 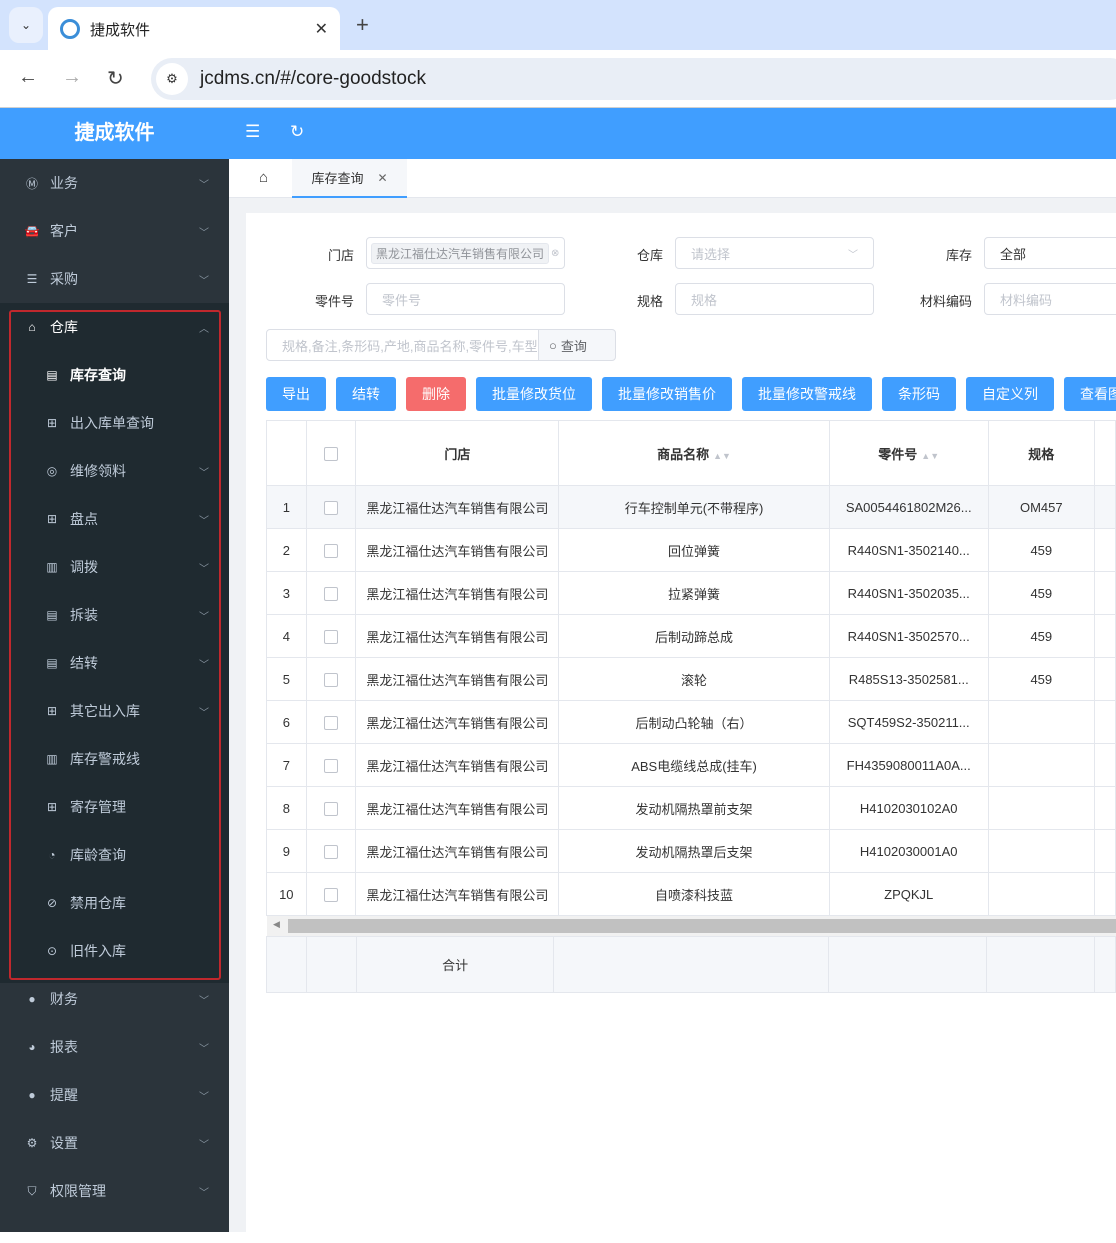 What do you see at coordinates (114, 327) in the screenshot?
I see `sidebar-item: ⌂ 仓库 ︿` at bounding box center [114, 327].